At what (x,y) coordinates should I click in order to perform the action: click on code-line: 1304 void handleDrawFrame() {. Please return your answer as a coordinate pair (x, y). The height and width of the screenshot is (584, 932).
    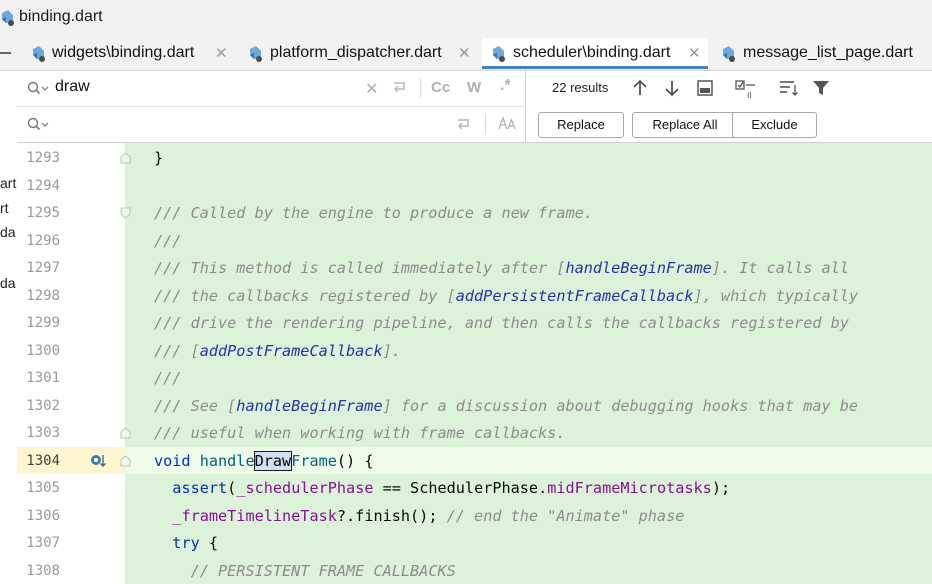
    Looking at the image, I should click on (474, 461).